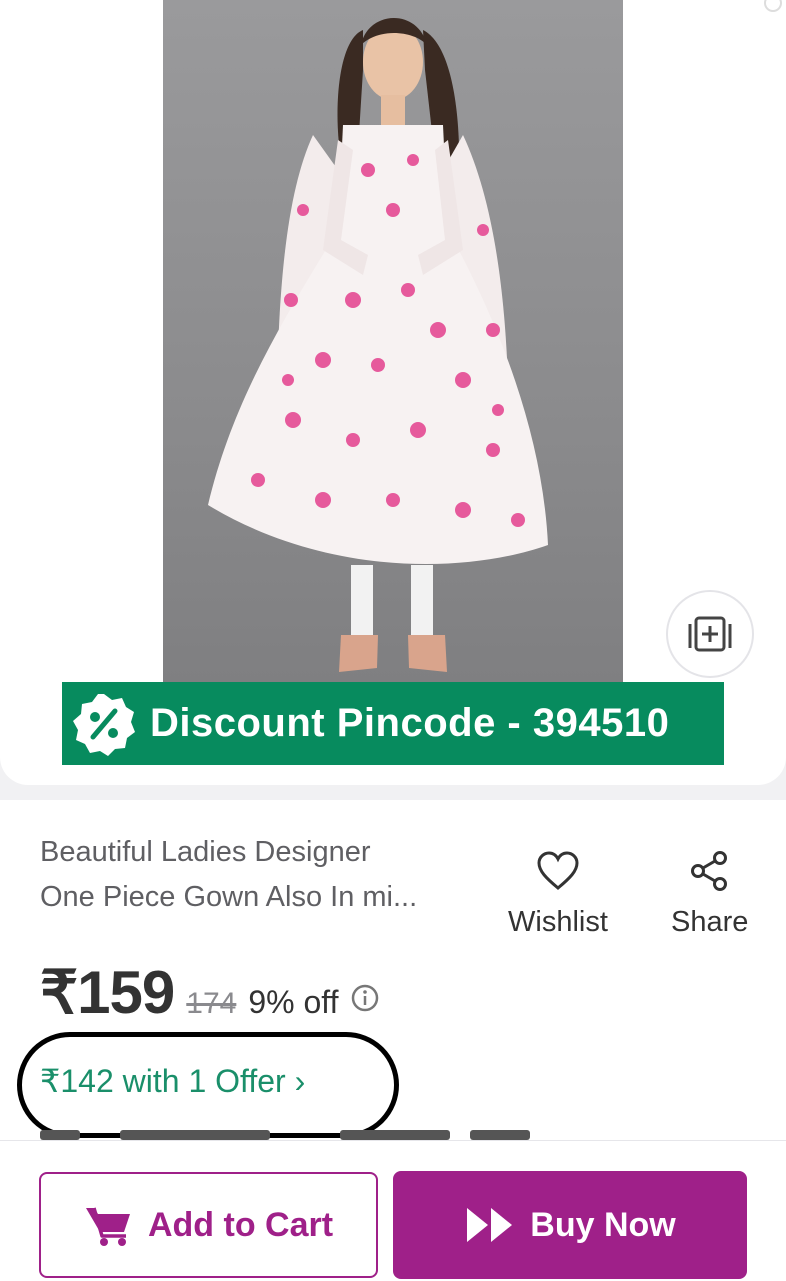 The image size is (786, 1281). I want to click on banner-text: Discount Pincode - 394510, so click(410, 723).